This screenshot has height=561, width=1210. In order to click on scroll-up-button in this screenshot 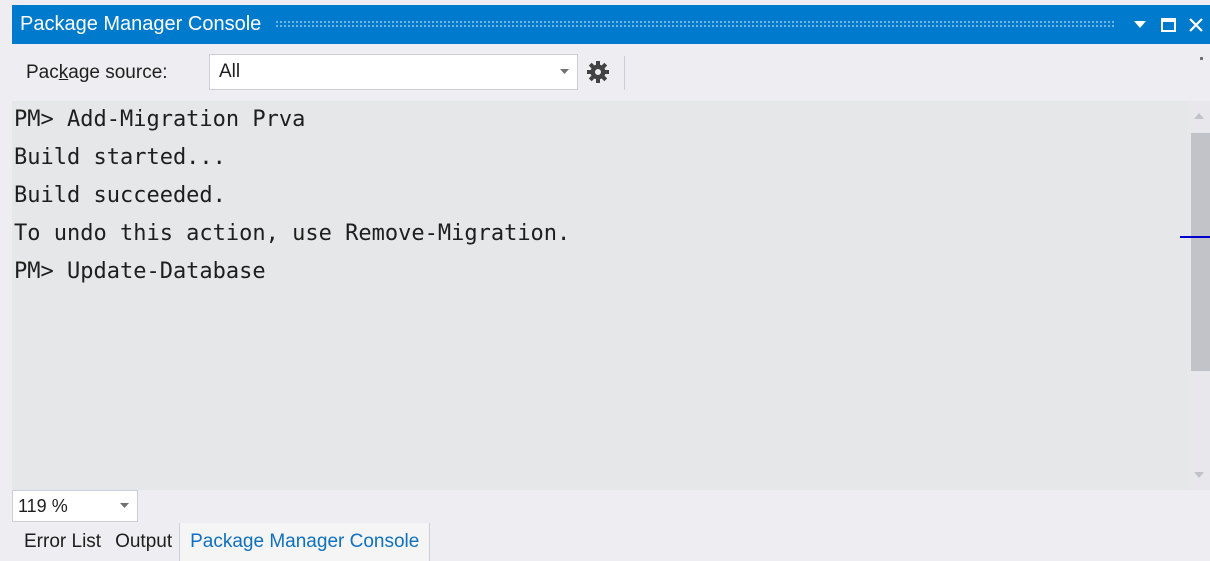, I will do `click(1199, 116)`.